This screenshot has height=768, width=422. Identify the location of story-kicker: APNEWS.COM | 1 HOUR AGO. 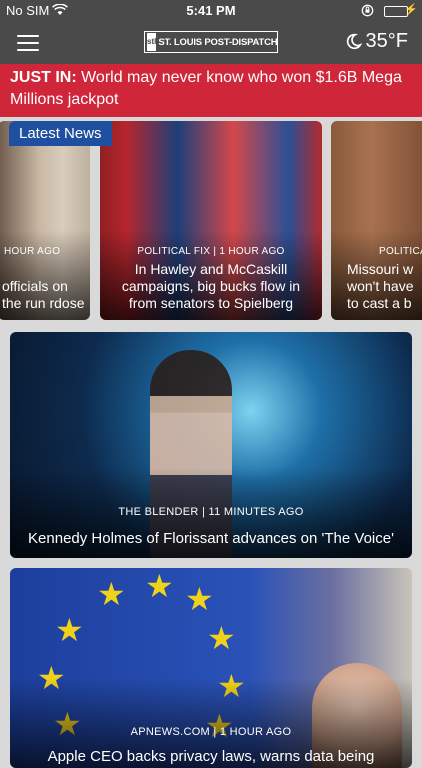
(211, 732).